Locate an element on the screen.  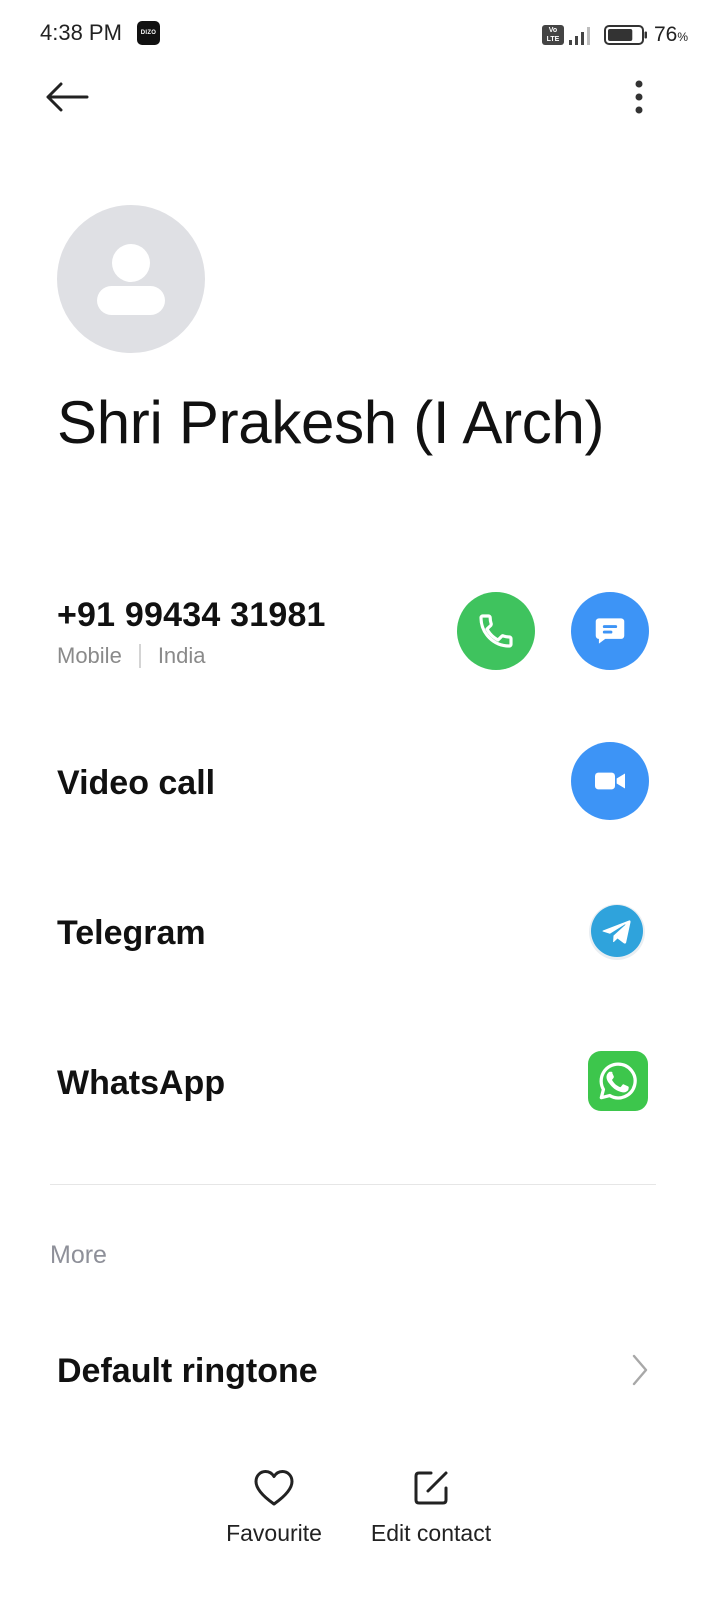
person-placeholder-icon is located at coordinates (131, 279).